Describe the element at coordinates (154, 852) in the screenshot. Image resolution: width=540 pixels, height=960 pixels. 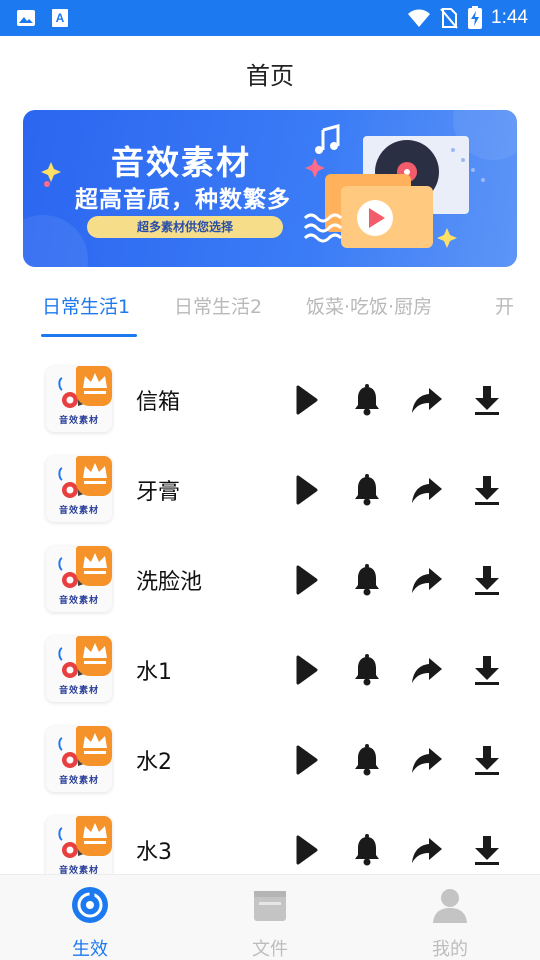
I see `sound-title: 水3` at that location.